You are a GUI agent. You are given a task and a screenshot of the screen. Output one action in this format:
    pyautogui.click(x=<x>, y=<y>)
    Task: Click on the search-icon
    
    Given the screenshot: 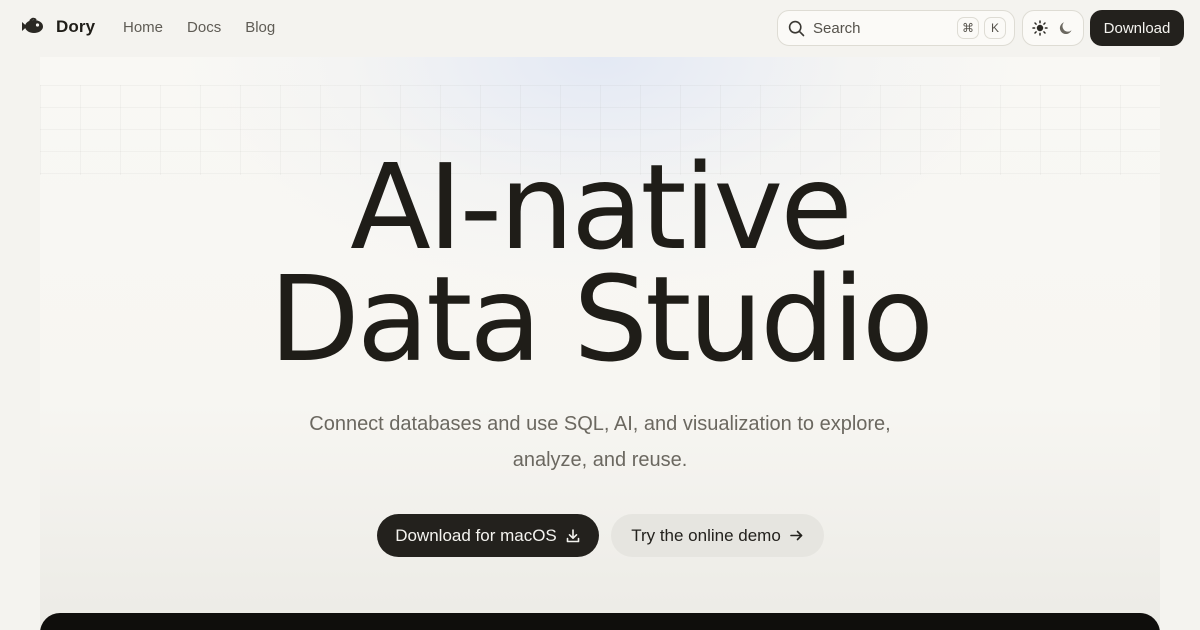 What is the action you would take?
    pyautogui.click(x=796, y=28)
    